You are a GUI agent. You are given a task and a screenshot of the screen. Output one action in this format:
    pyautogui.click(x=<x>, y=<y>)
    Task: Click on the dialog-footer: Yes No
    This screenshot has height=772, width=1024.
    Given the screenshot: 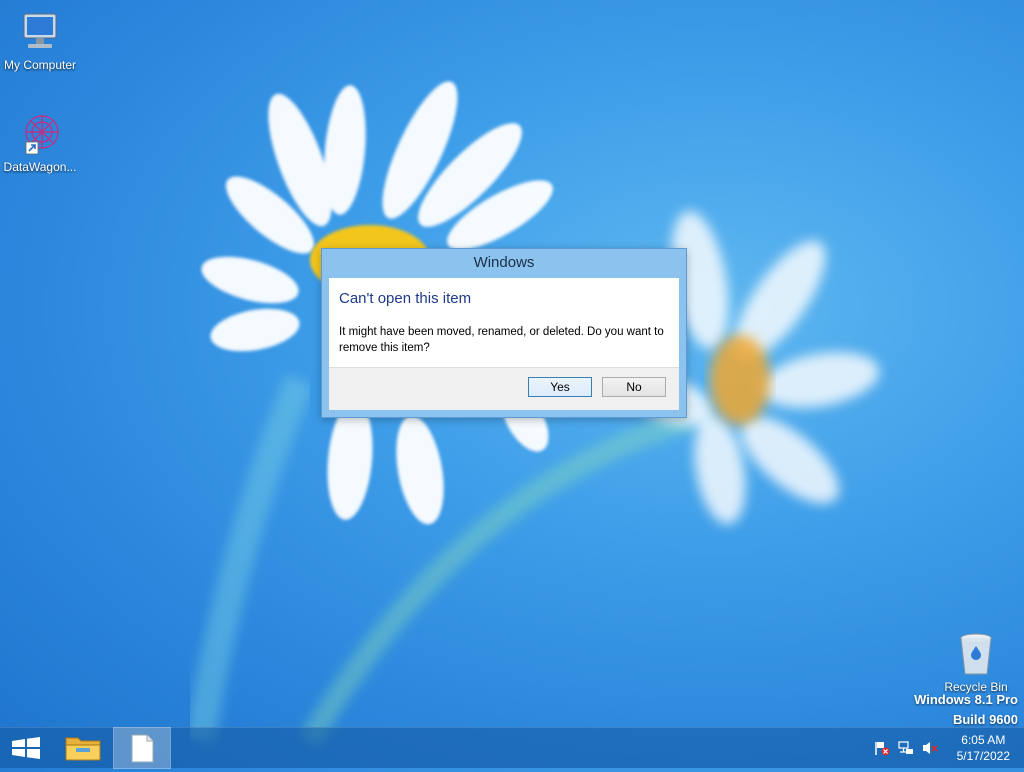 What is the action you would take?
    pyautogui.click(x=504, y=388)
    